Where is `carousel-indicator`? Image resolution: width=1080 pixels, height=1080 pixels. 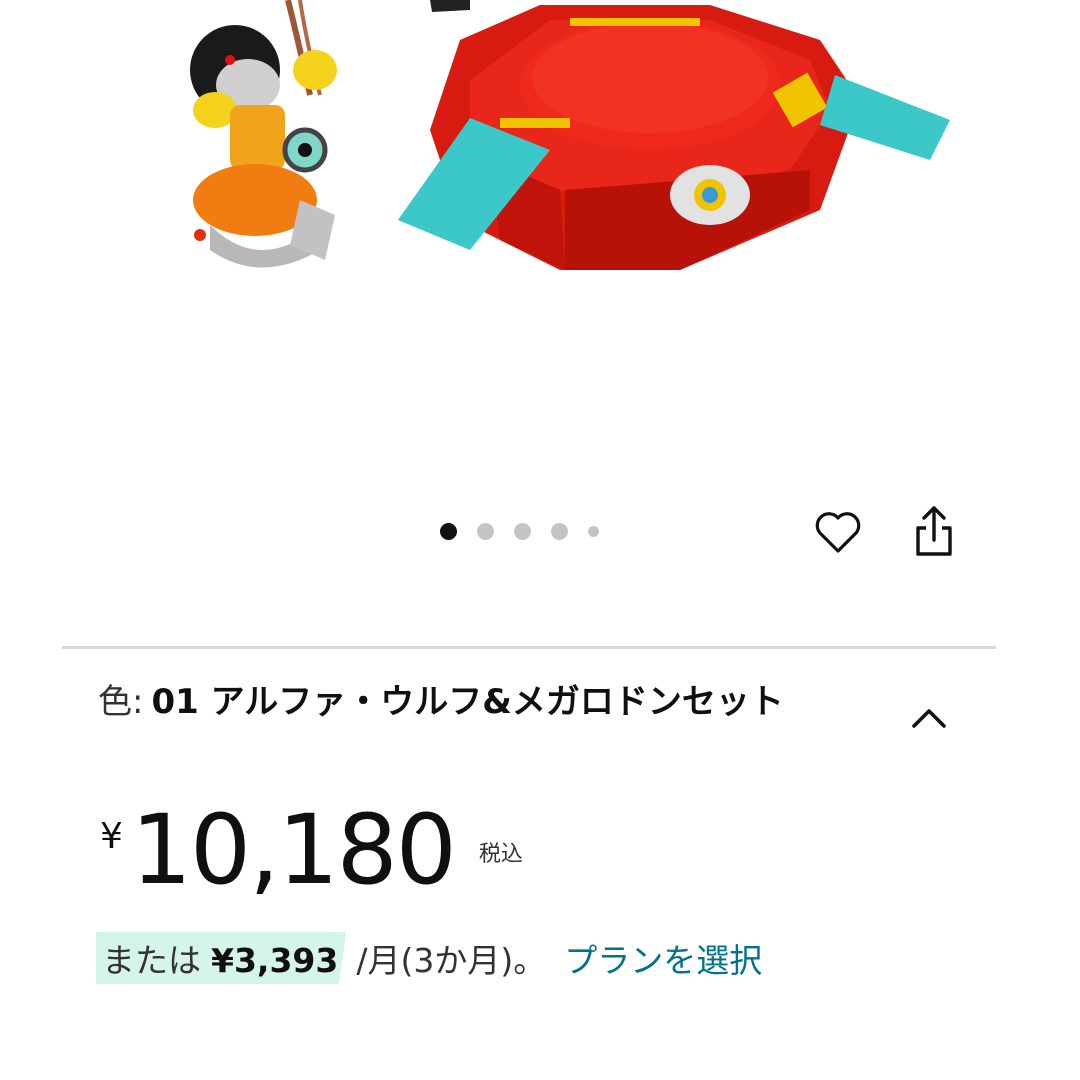 carousel-indicator is located at coordinates (519, 531).